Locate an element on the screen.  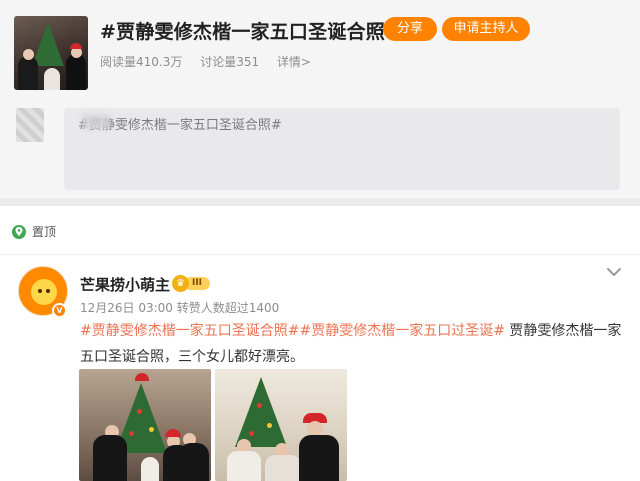
pinned-row: 置顶 is located at coordinates (34, 231).